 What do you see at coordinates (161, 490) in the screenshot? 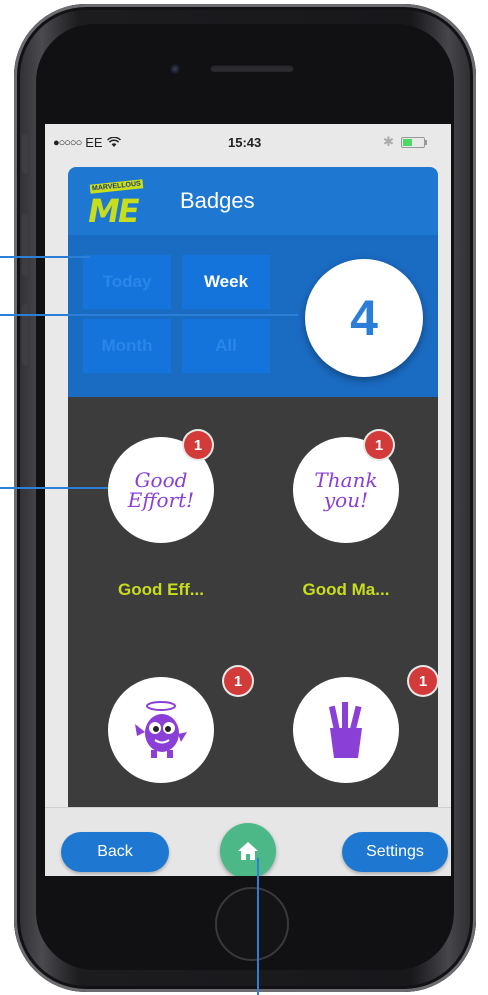
I see `good-effort-icon: Good Effort!` at bounding box center [161, 490].